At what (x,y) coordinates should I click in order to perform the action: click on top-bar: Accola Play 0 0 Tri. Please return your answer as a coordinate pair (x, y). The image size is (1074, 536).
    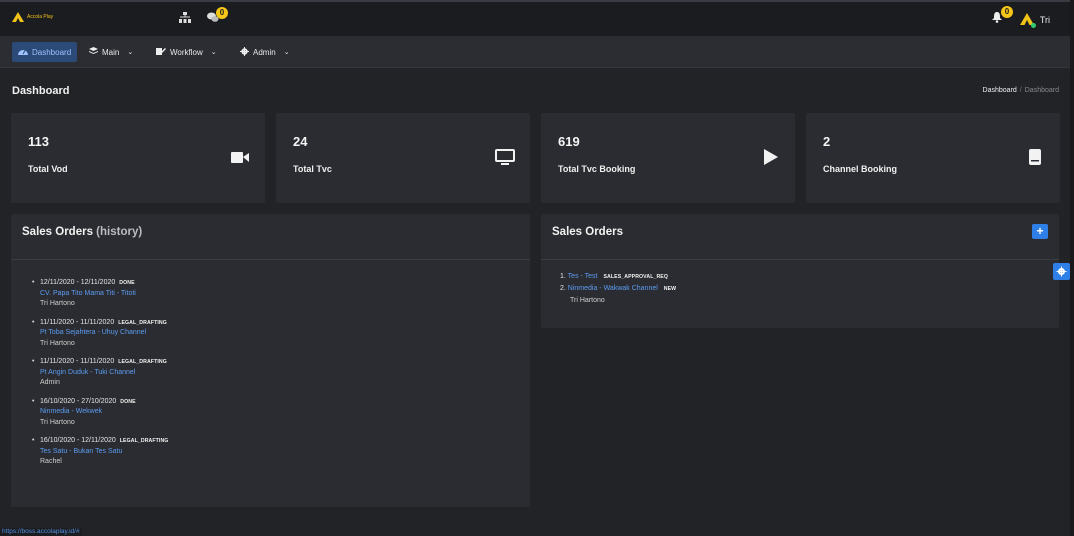
    Looking at the image, I should click on (537, 18).